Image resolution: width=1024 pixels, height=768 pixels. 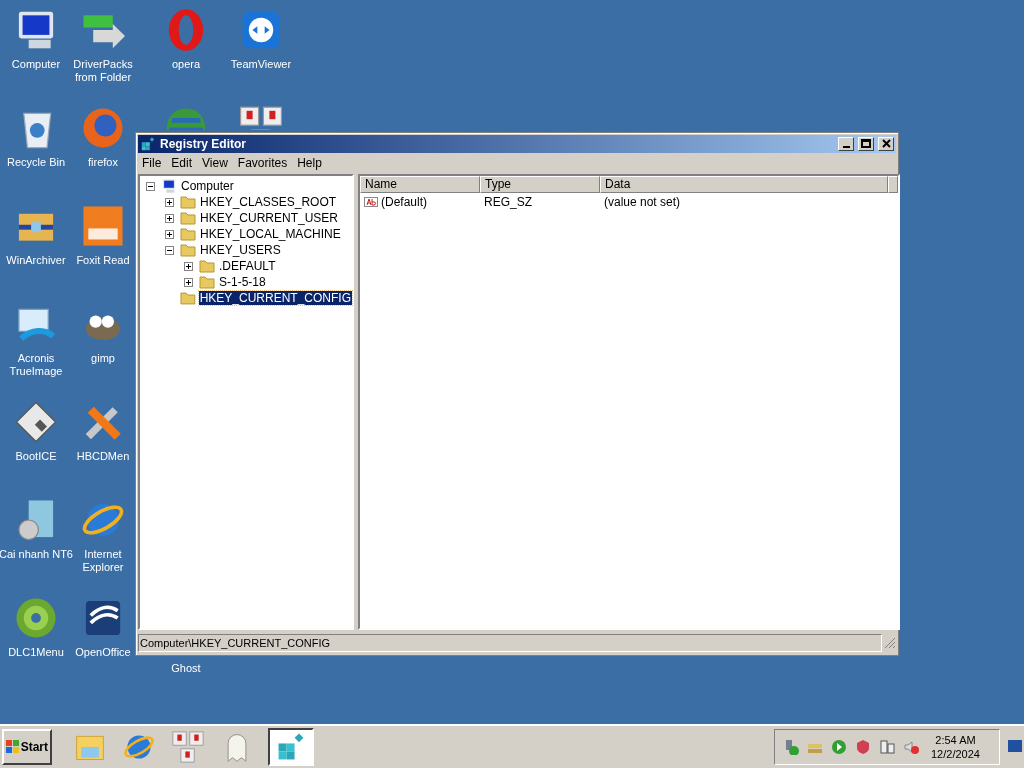 I want to click on tree-item: HKEY_USERS, so click(x=240, y=250).